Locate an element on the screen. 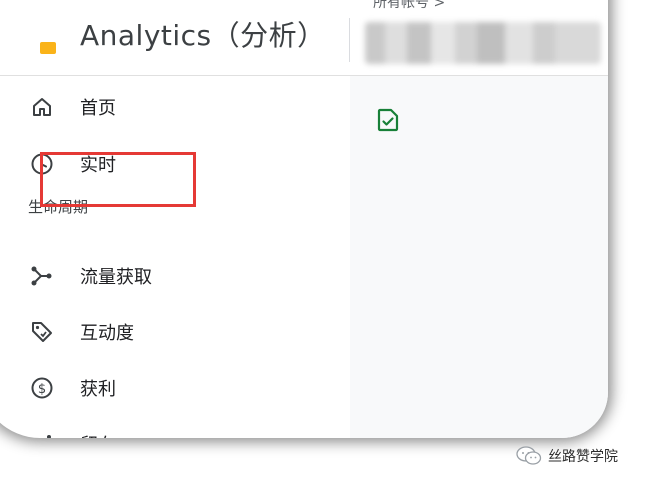 The image size is (647, 486). sidebar-item-acquisition: 流量获取 is located at coordinates (155, 276).